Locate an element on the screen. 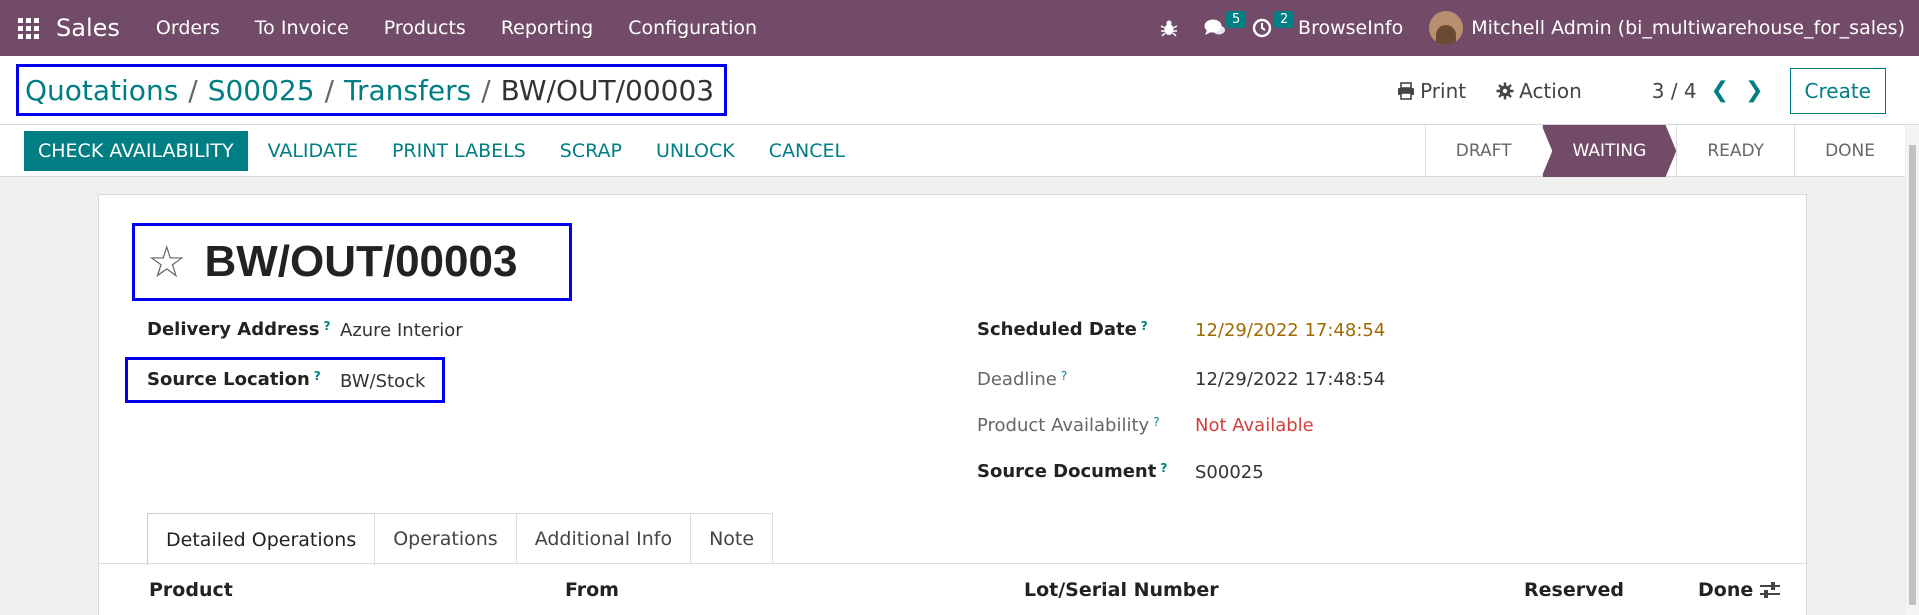  cancel-button: CANCEL is located at coordinates (807, 151).